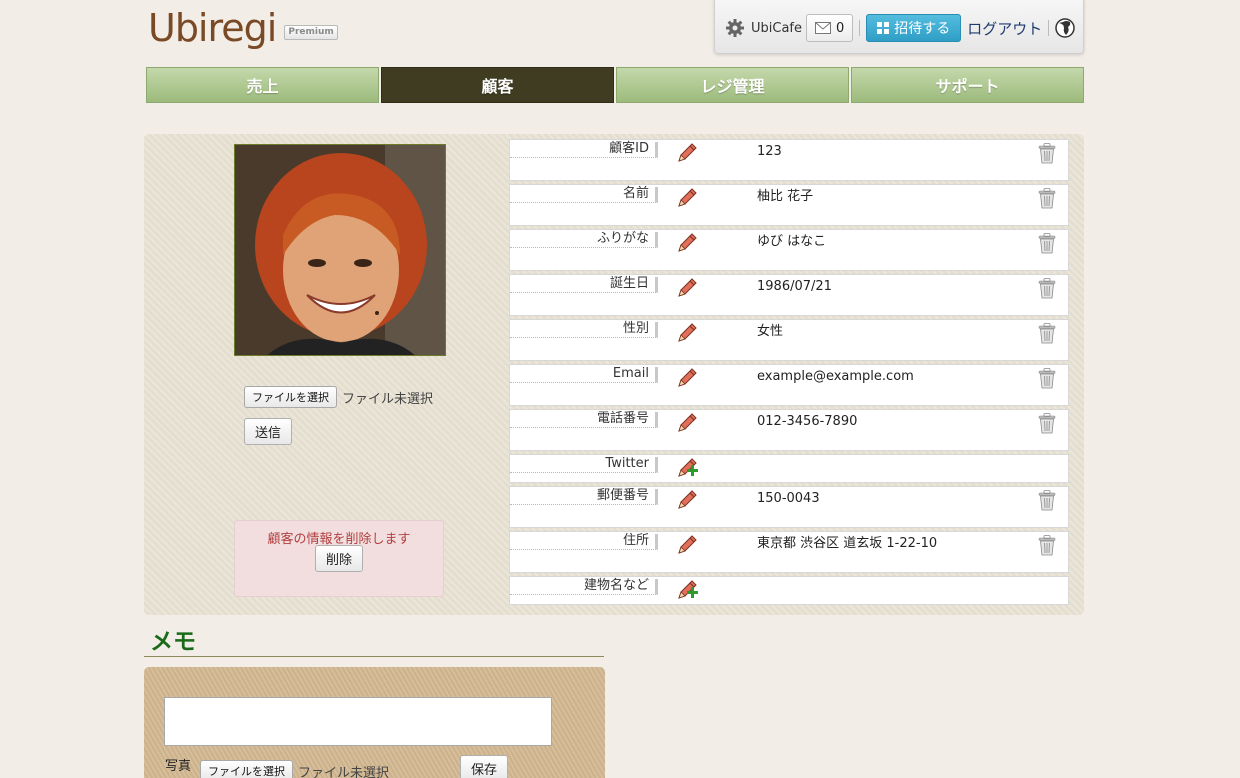 The image size is (1240, 778). I want to click on tab-register-management: レジ管理, so click(732, 85).